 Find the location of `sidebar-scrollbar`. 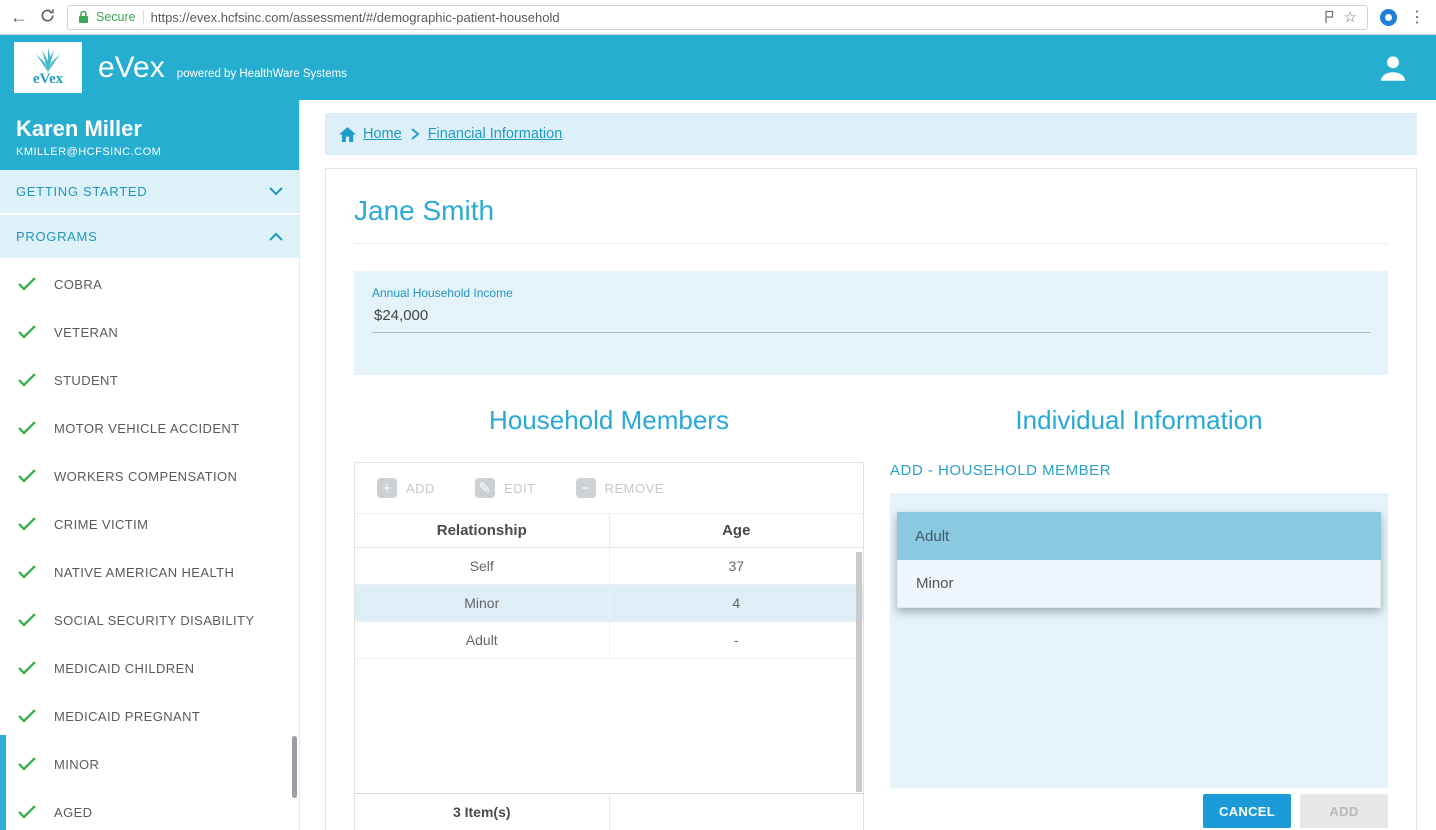

sidebar-scrollbar is located at coordinates (294, 767).